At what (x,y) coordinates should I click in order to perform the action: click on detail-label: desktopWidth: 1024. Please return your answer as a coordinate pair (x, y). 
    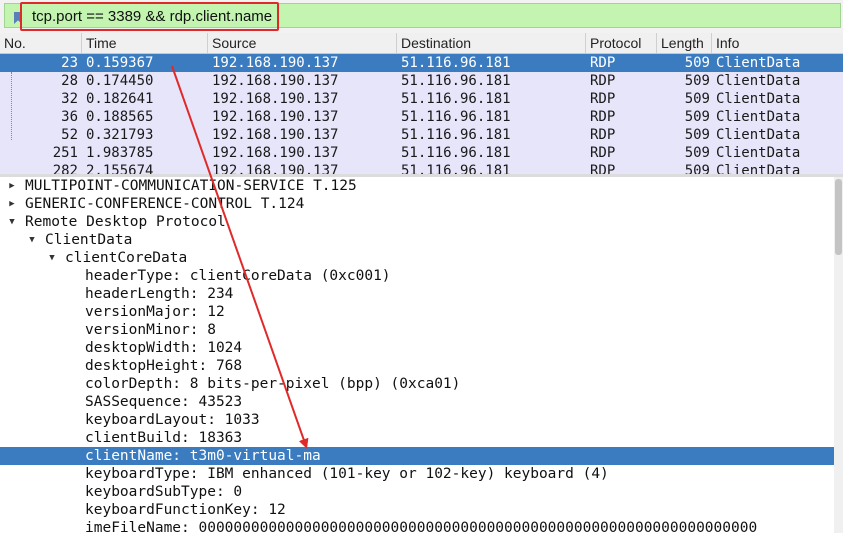
    Looking at the image, I should click on (164, 348).